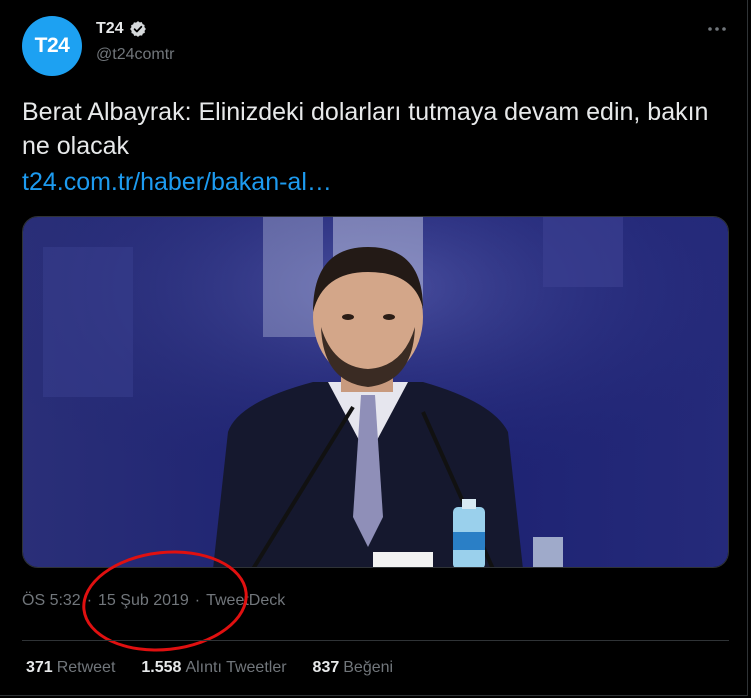  I want to click on quotes-label: Alıntı Tweetler, so click(236, 667).